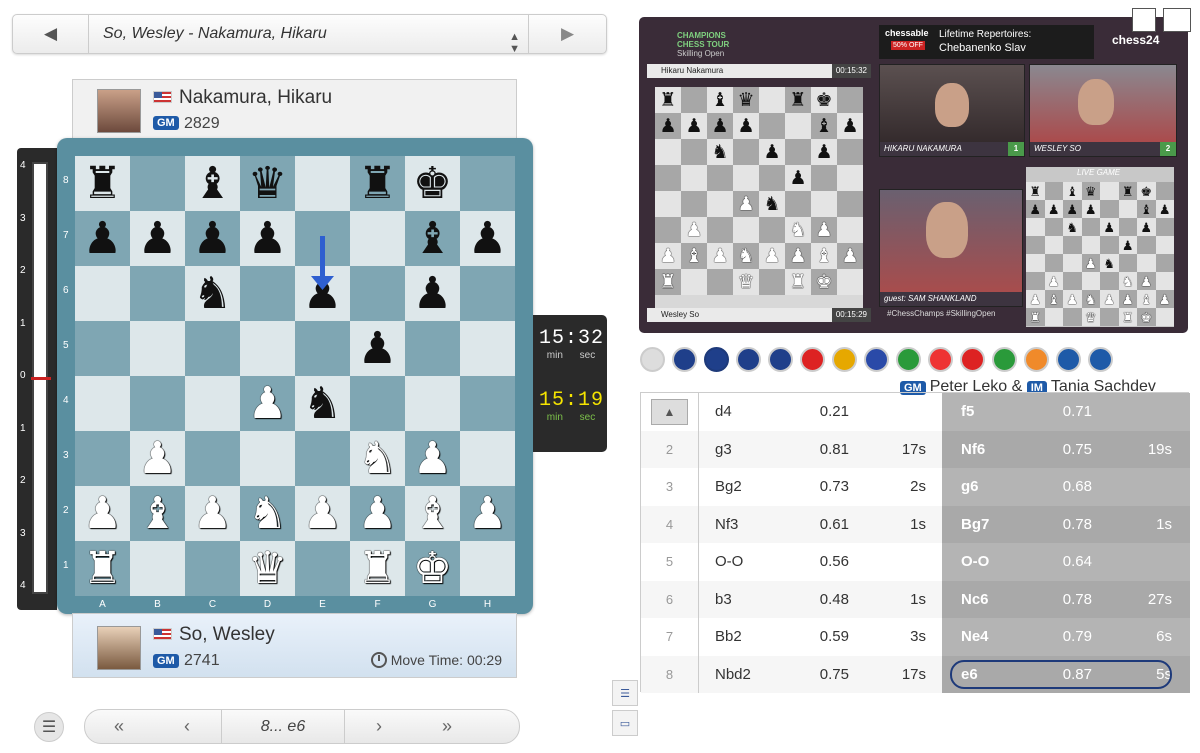 Image resolution: width=1200 pixels, height=753 pixels. I want to click on black-move: Bg7, so click(992, 524).